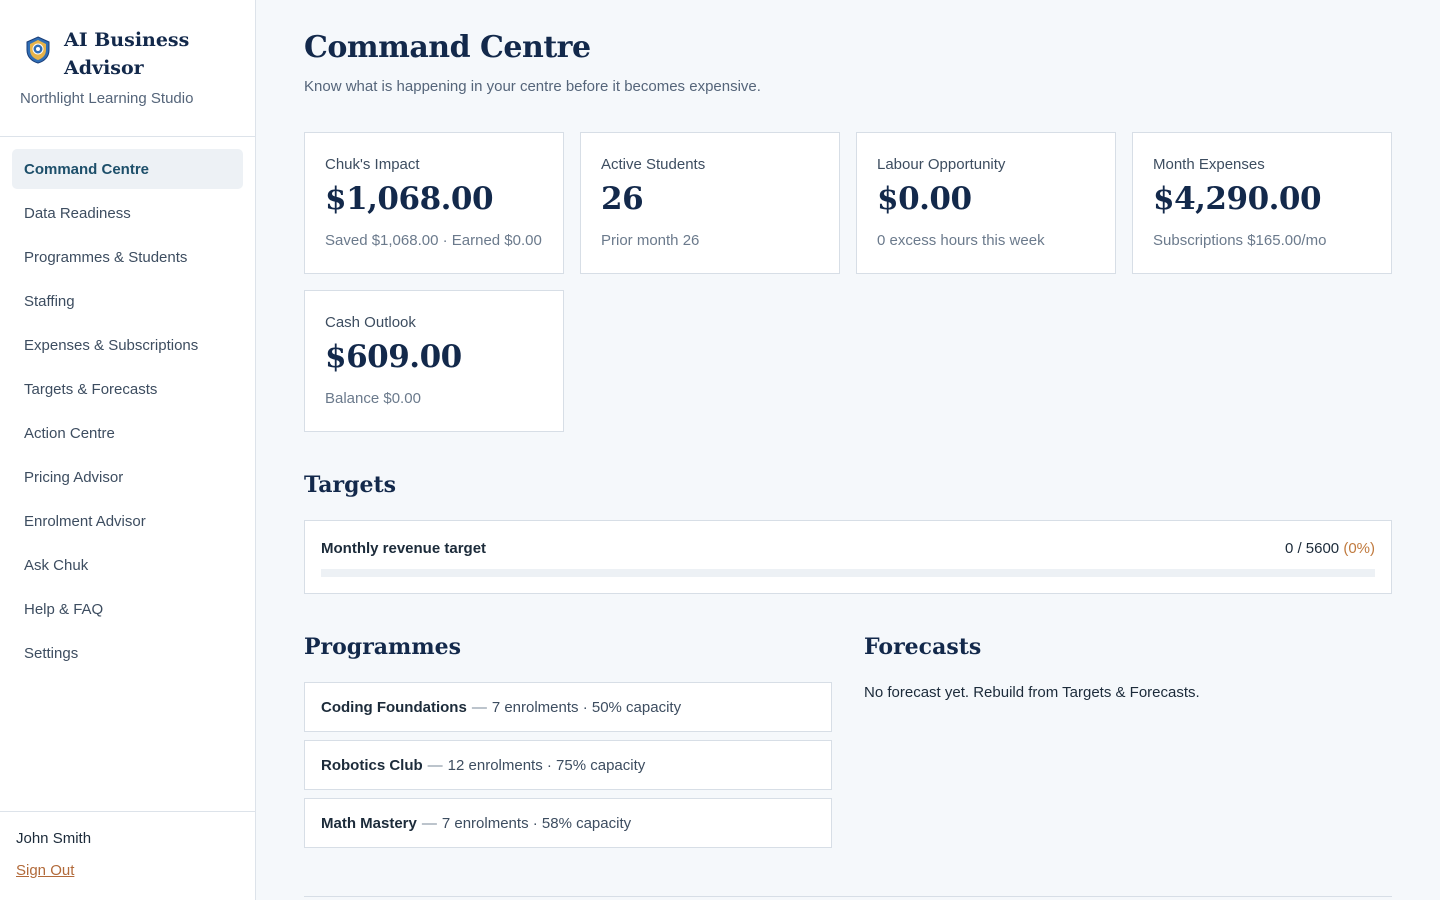  Describe the element at coordinates (622, 199) in the screenshot. I see `kpi-value: 26` at that location.